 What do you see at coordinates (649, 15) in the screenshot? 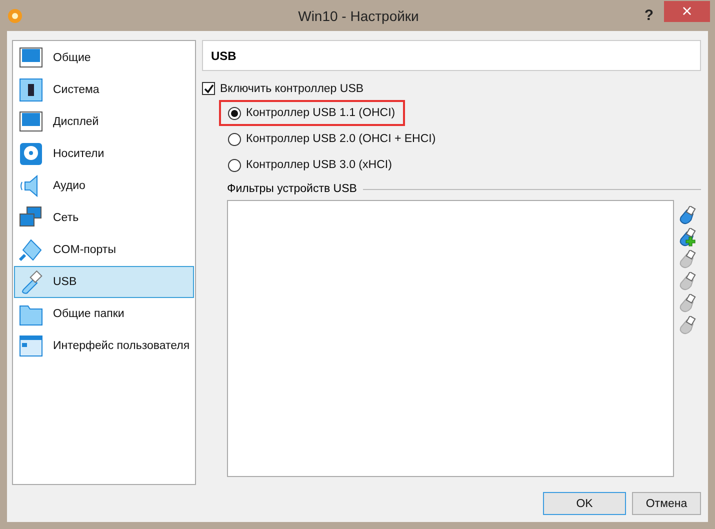
I see `help-button: ?` at bounding box center [649, 15].